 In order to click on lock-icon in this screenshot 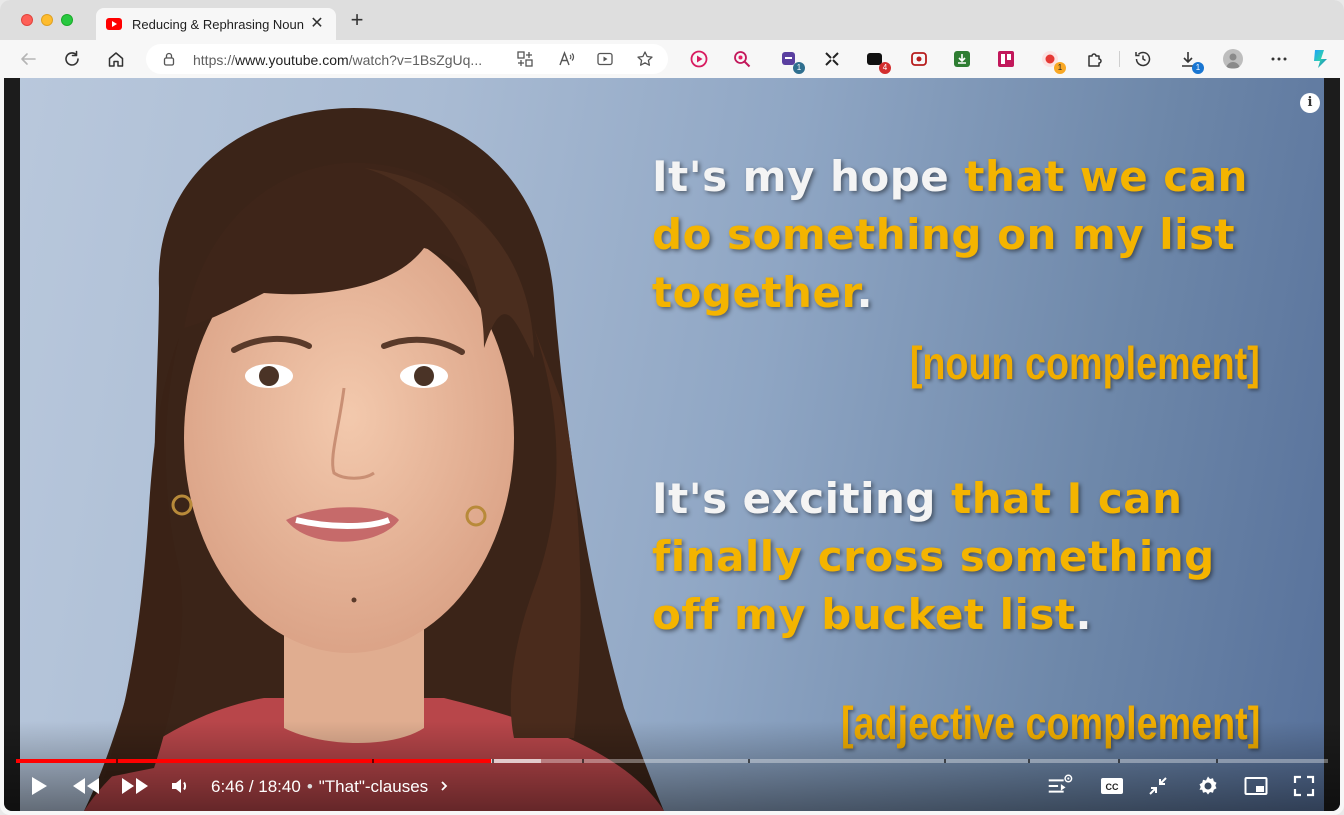, I will do `click(169, 59)`.